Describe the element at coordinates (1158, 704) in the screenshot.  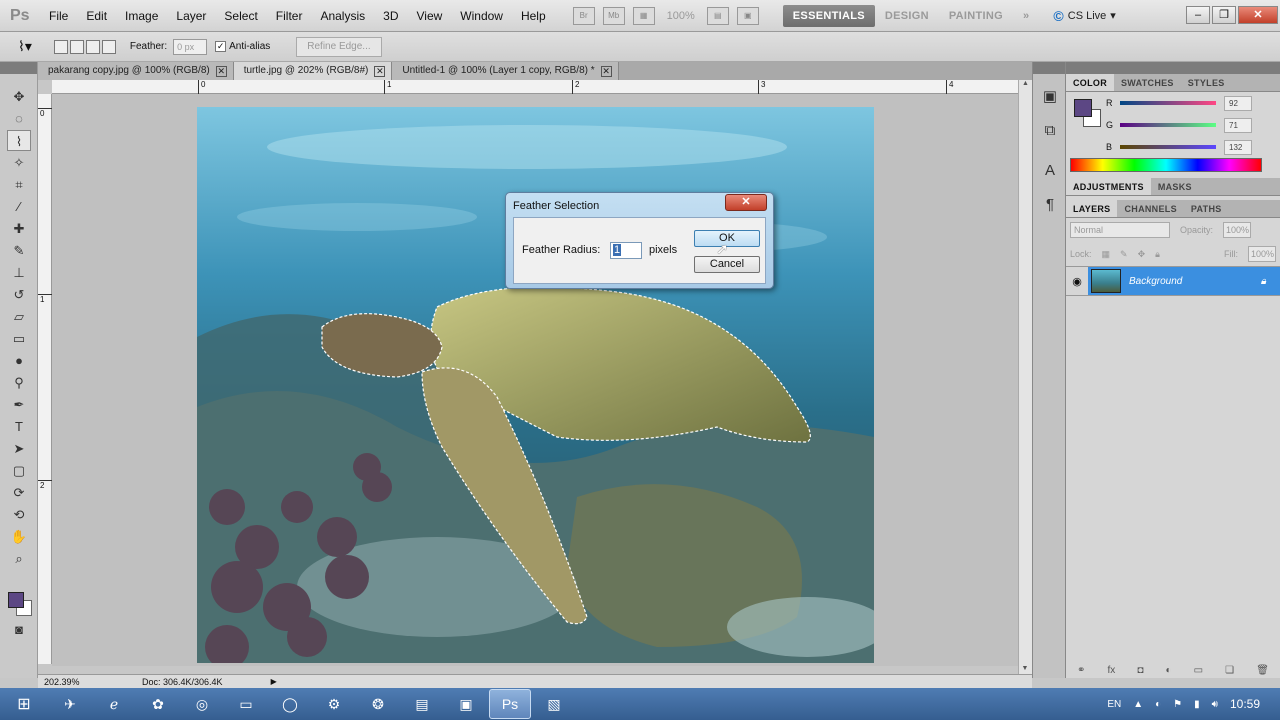
I see `tray-app-icon: ◐` at that location.